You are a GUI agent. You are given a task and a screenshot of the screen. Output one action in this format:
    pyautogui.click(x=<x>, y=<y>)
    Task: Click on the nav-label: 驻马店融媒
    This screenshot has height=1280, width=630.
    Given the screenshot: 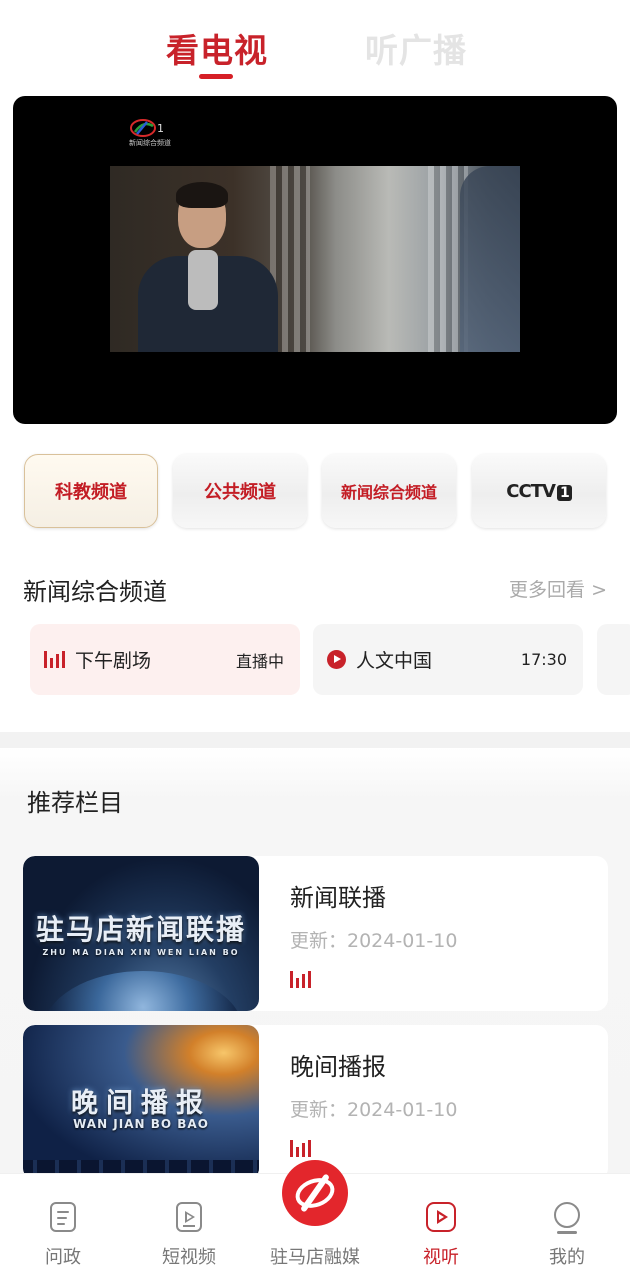 What is the action you would take?
    pyautogui.click(x=315, y=1257)
    